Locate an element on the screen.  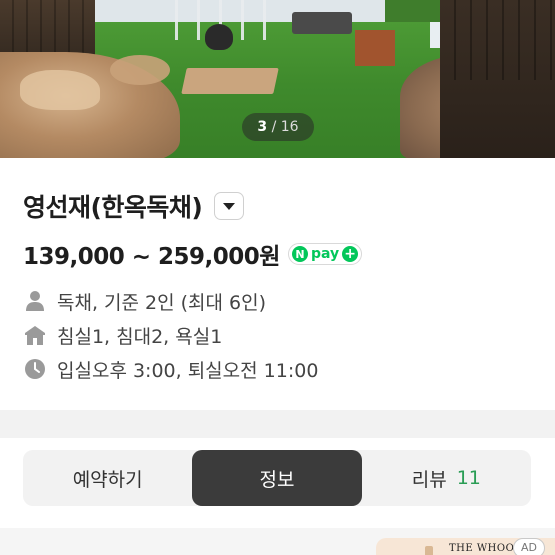
plus-icon: + is located at coordinates (350, 254).